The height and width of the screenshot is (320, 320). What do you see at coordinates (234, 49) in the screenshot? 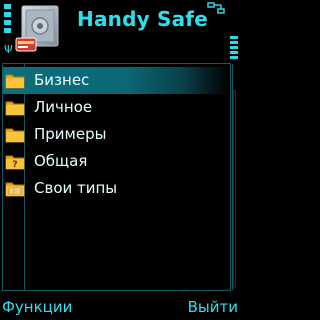
I see `battery-level-icon` at bounding box center [234, 49].